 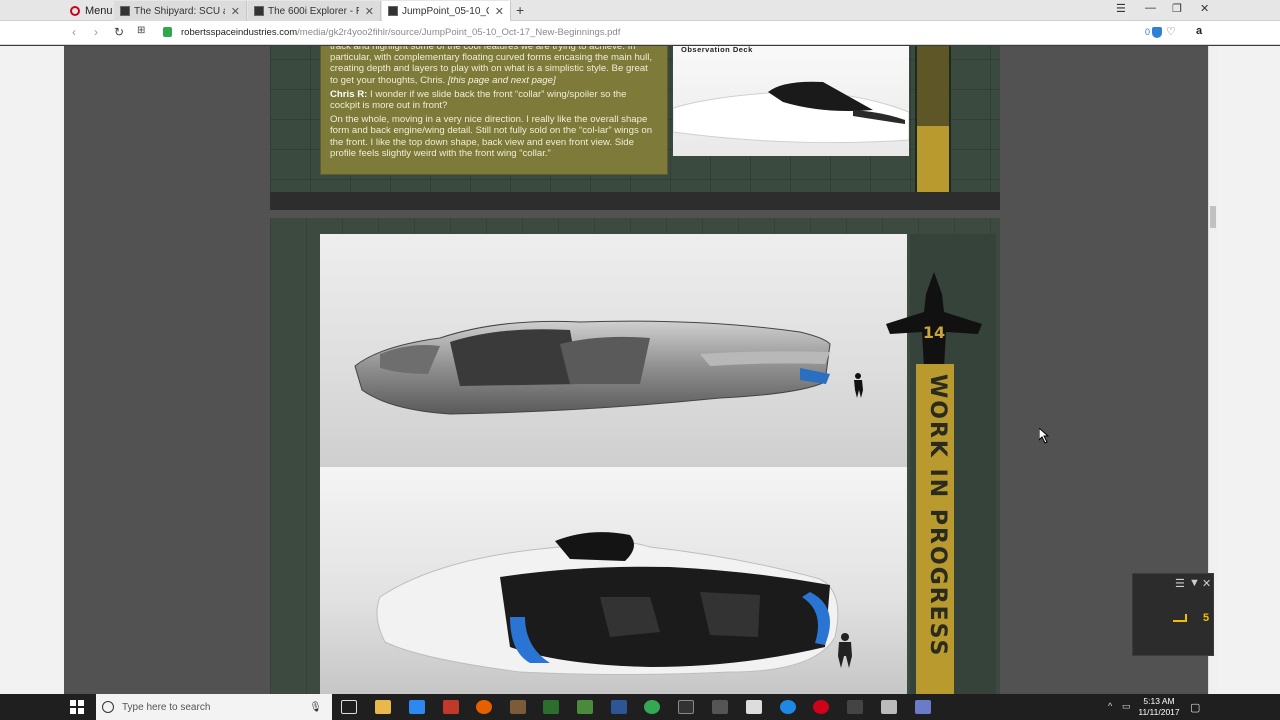 I want to click on microphone-icon: 🎙, so click(x=315, y=707).